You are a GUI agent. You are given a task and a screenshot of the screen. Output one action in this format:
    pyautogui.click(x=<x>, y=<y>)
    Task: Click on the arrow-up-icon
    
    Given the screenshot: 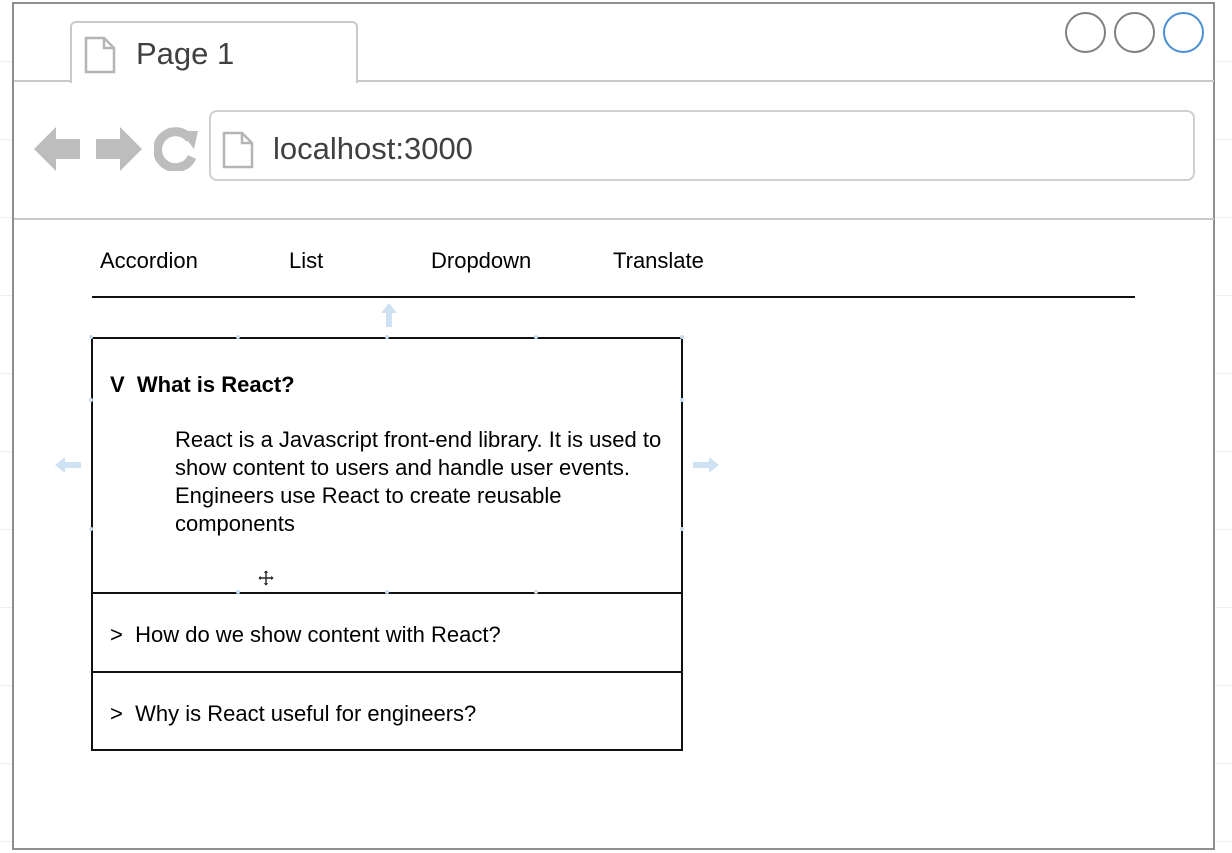 What is the action you would take?
    pyautogui.click(x=389, y=315)
    